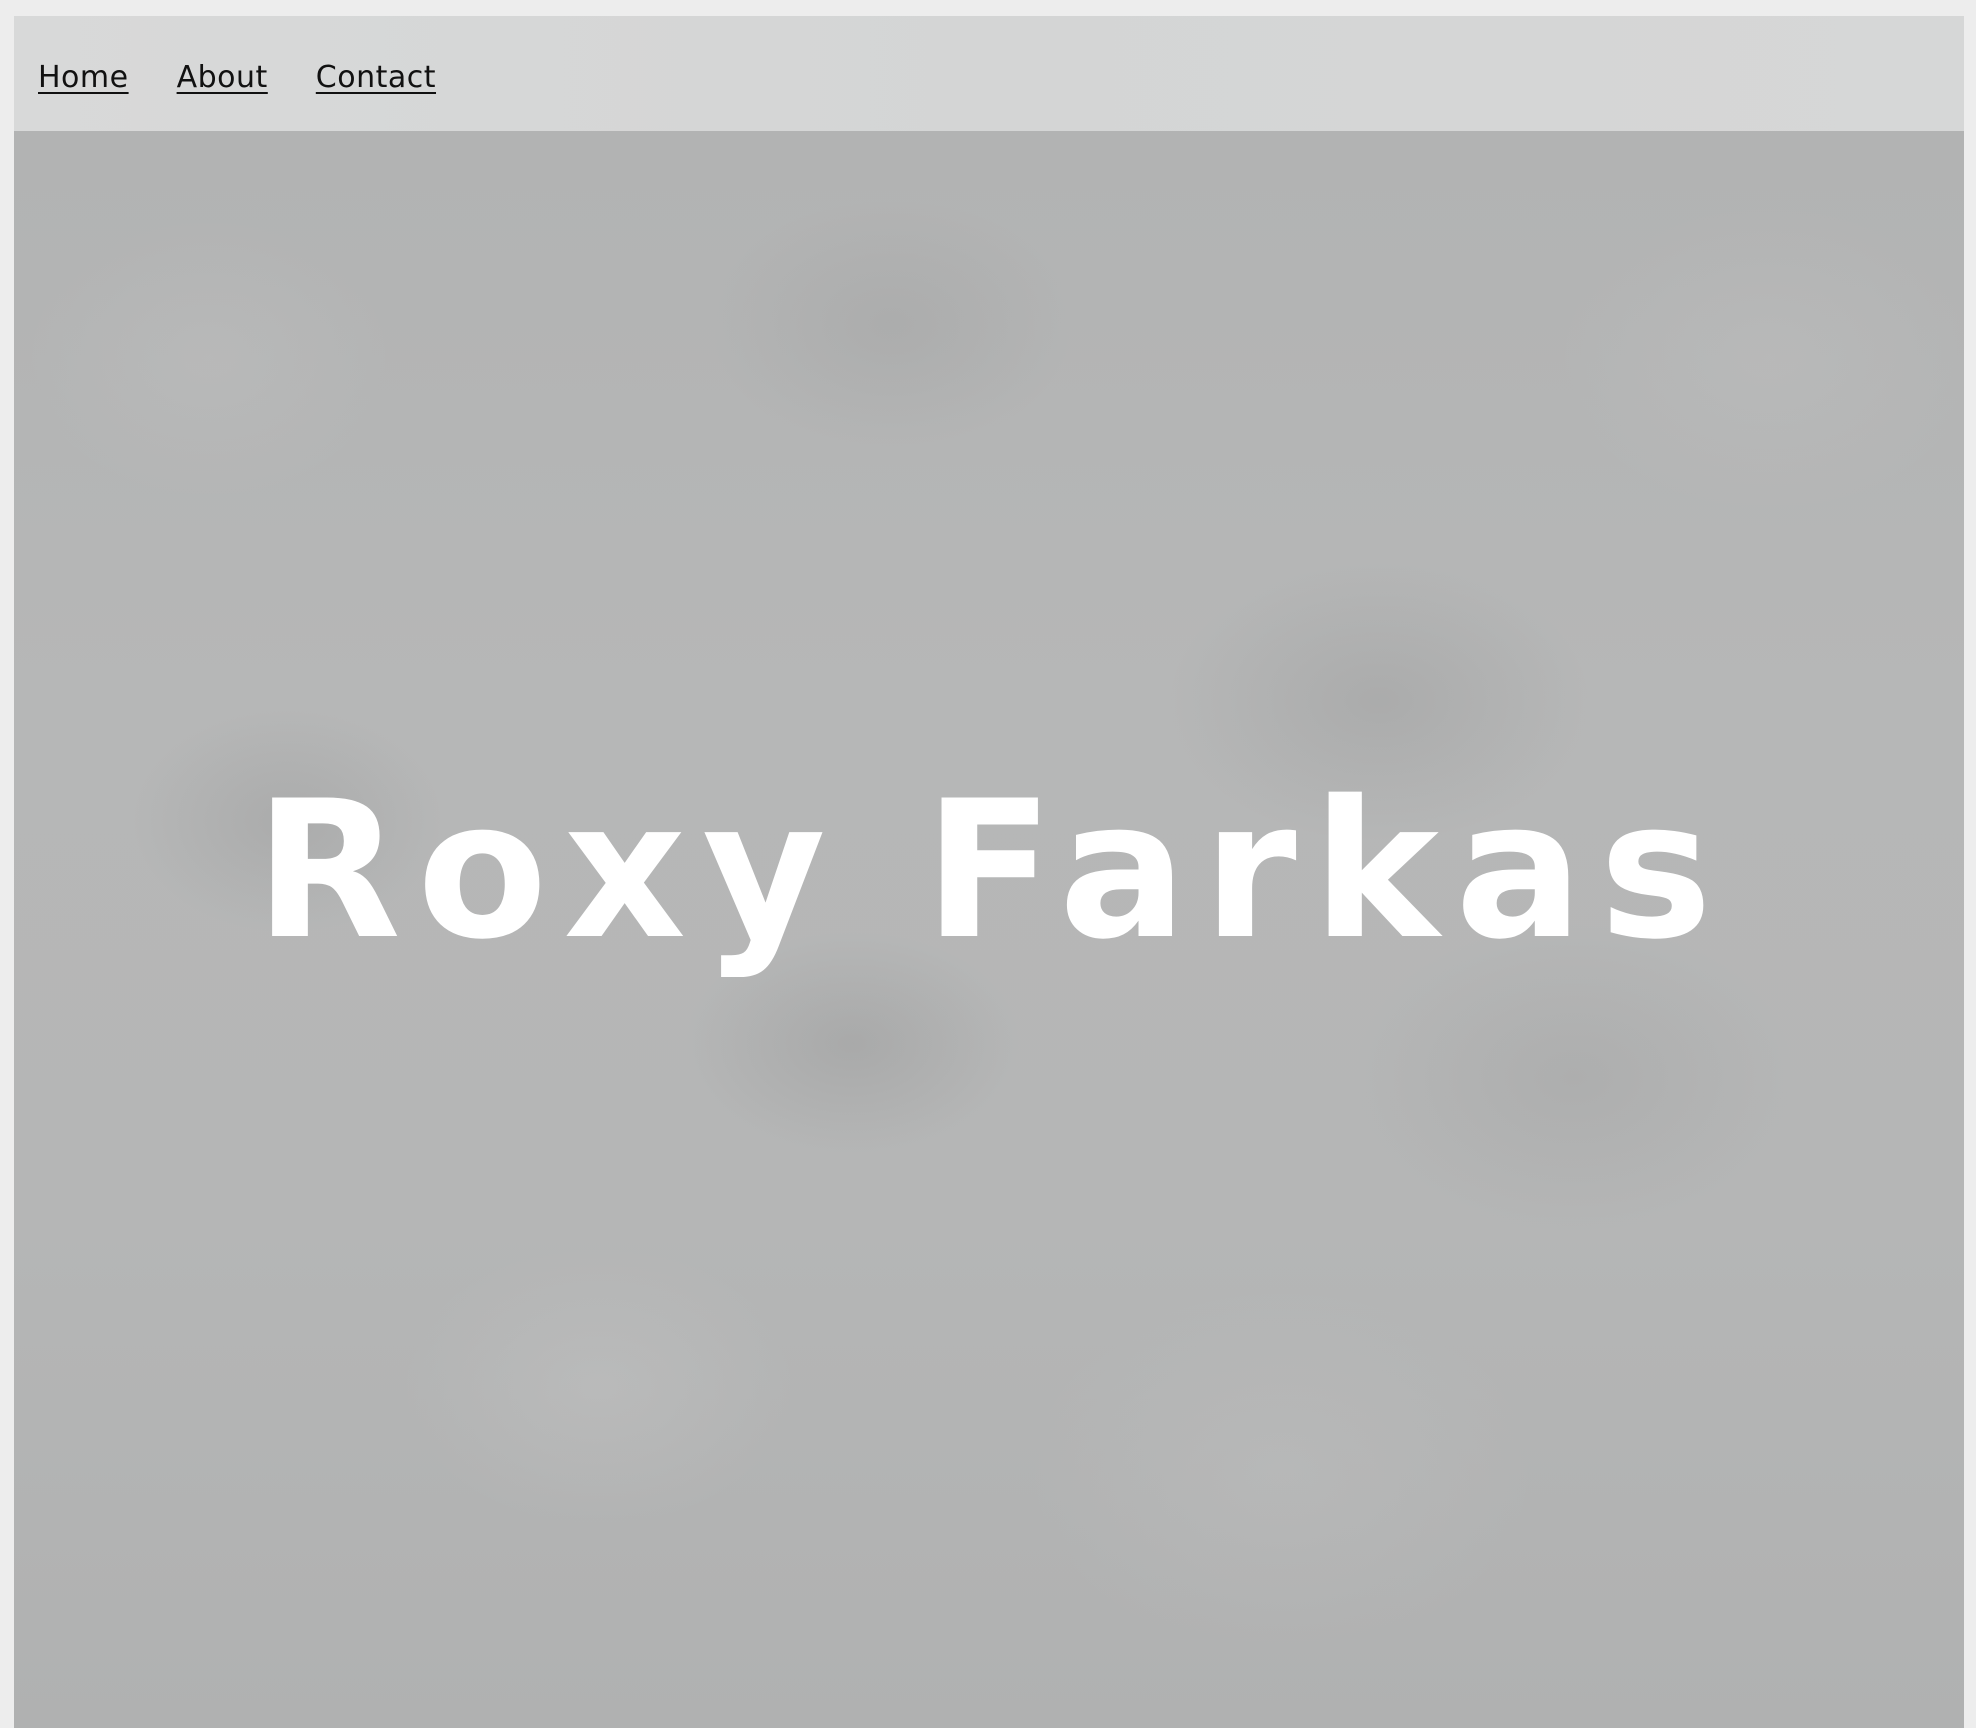  I want to click on nav-link-home: Home, so click(83, 77).